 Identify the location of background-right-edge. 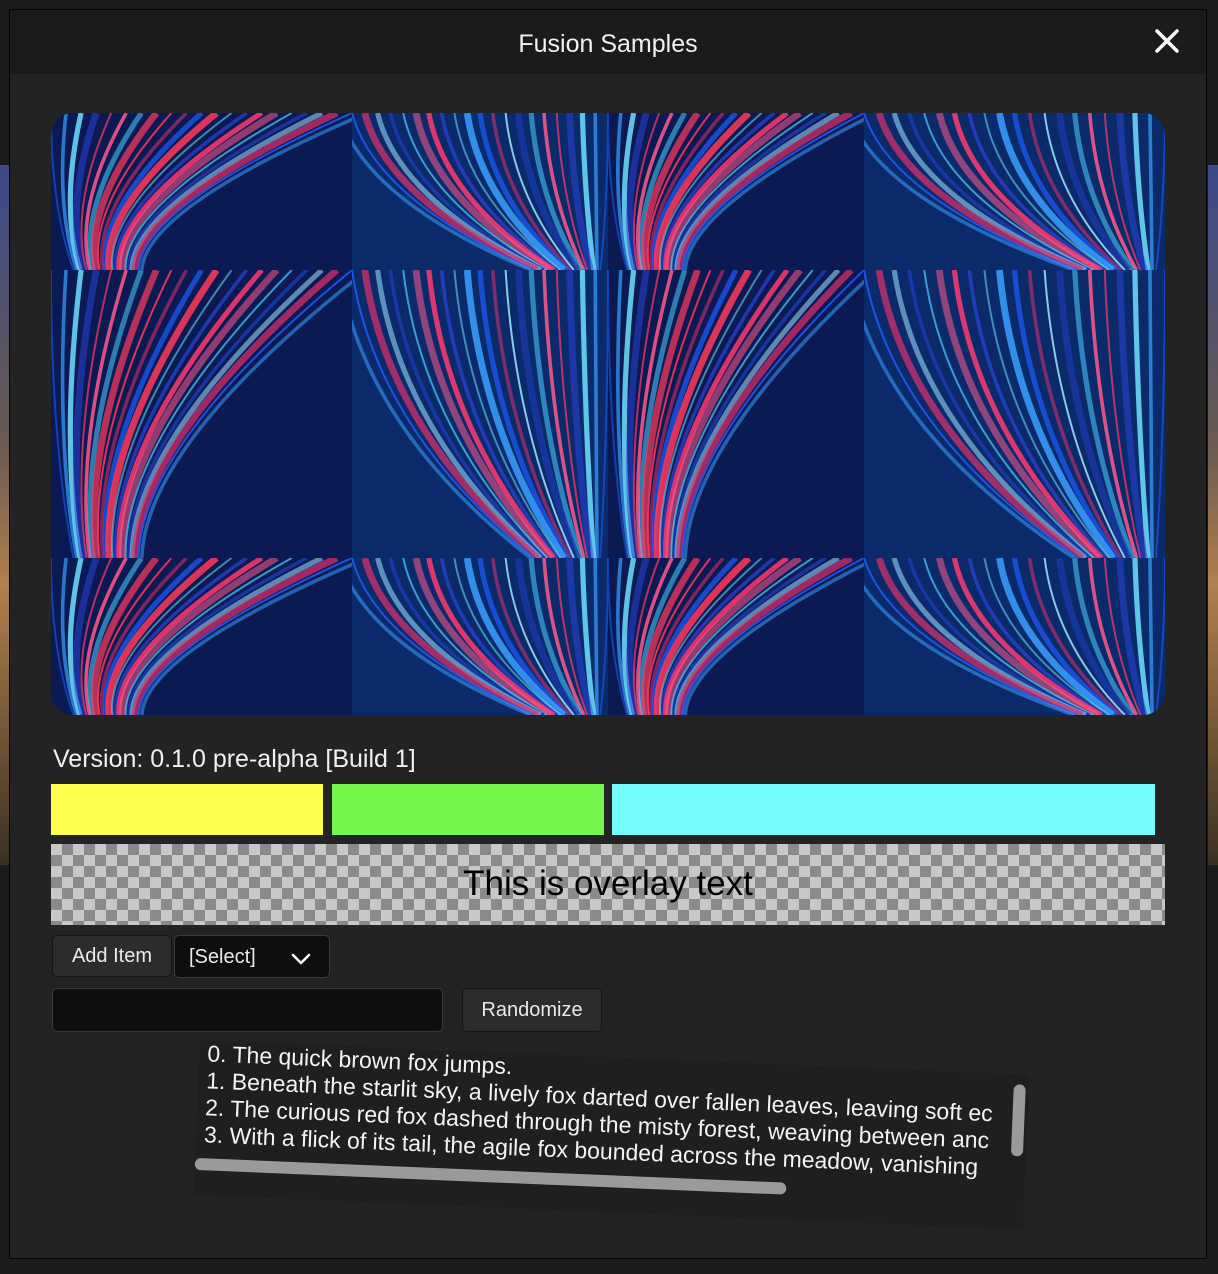
(1213, 515).